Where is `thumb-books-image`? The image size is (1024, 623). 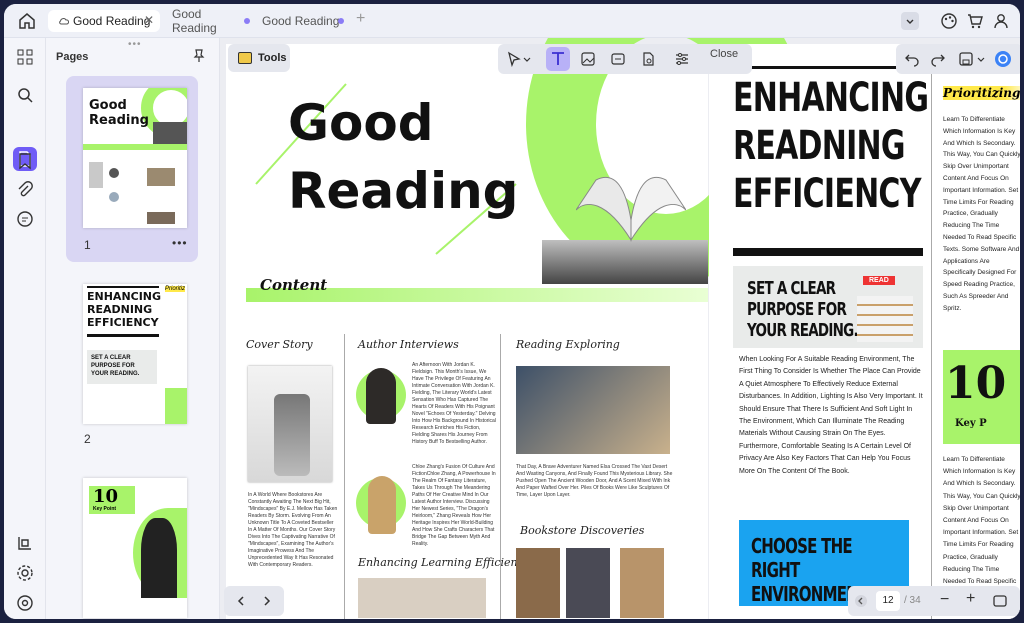 thumb-books-image is located at coordinates (170, 133).